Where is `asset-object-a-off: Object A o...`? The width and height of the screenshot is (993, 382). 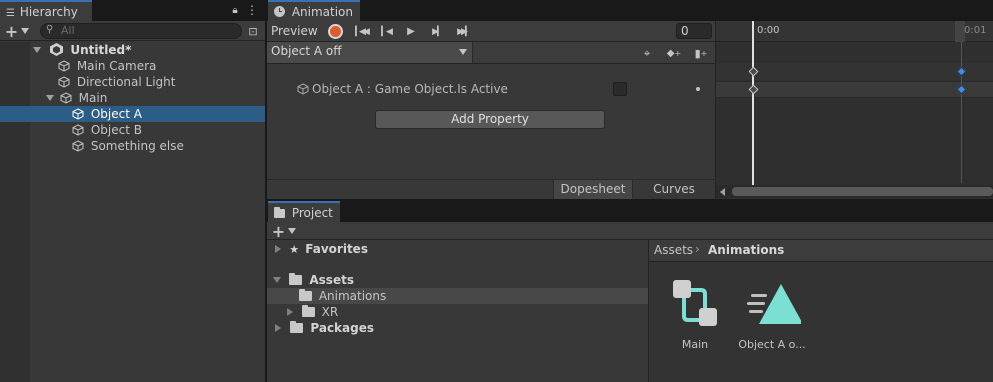
asset-object-a-off: Object A o... is located at coordinates (772, 314).